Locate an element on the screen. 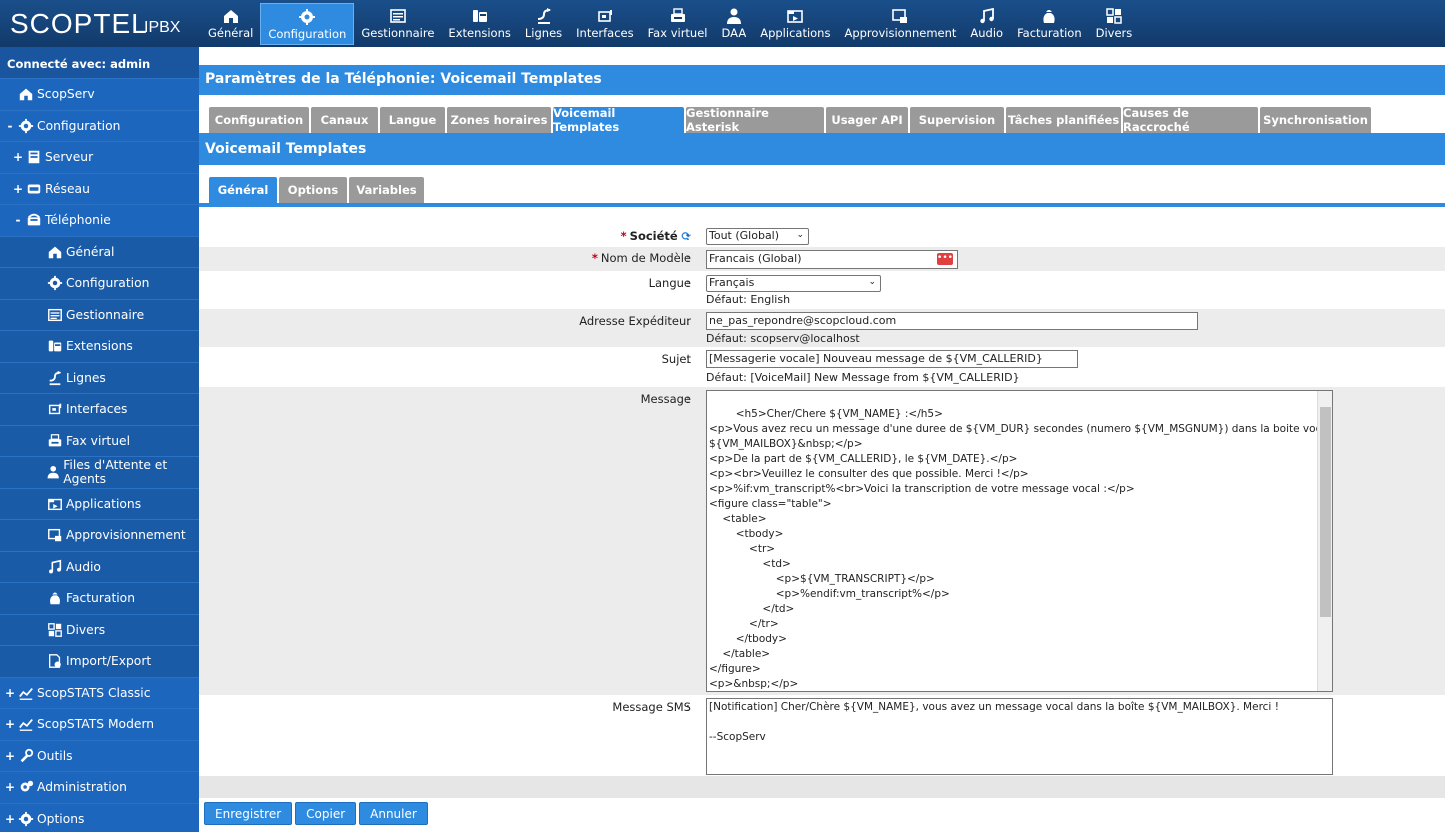 The height and width of the screenshot is (832, 1445). sidebar-item-label: Réseau is located at coordinates (67, 188).